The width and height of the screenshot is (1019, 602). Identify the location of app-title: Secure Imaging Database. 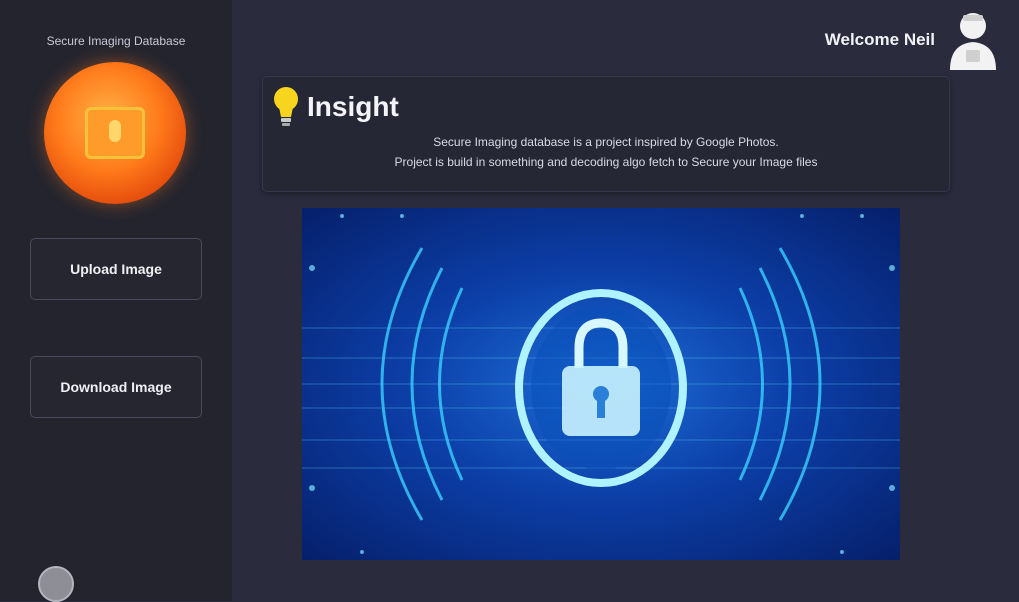
(116, 41).